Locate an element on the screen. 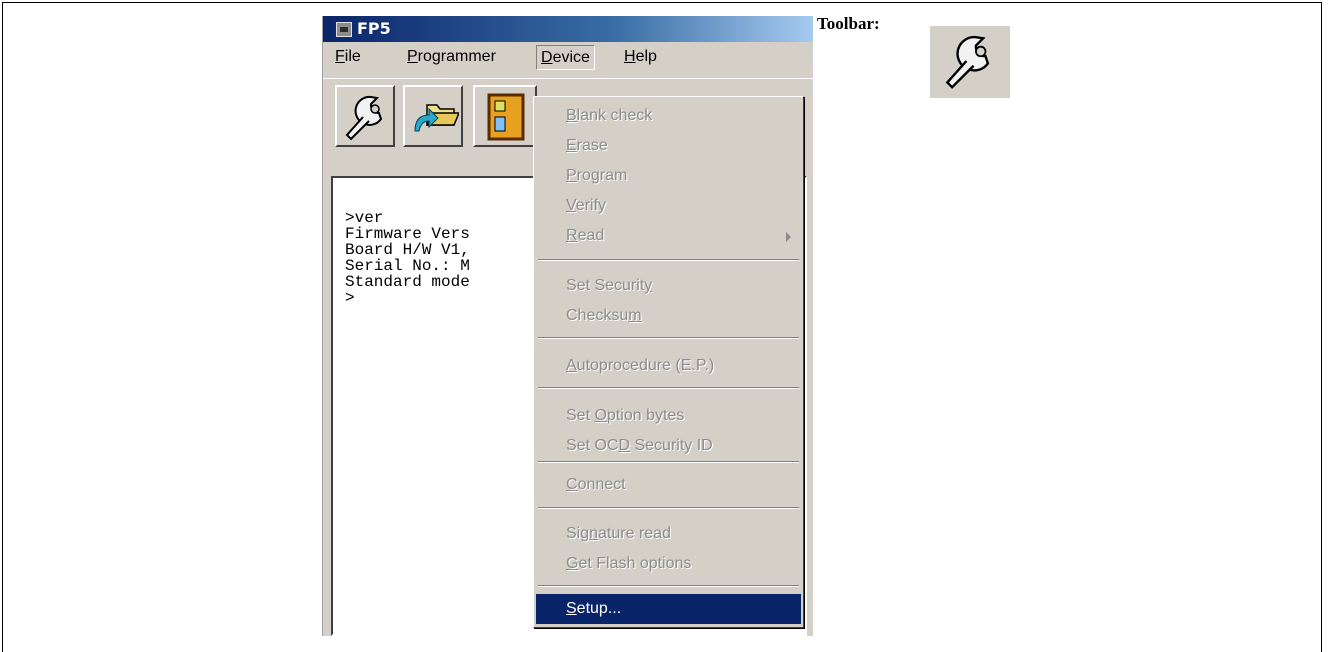  menu-item-set-ocd-security-id: Set OCD Security ID is located at coordinates (668, 446).